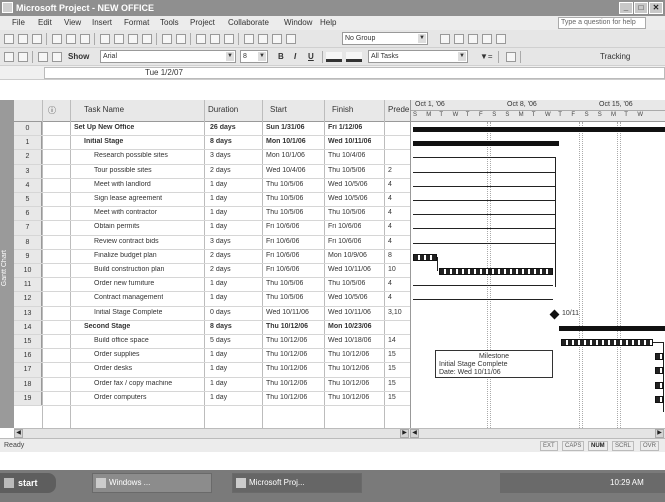 The image size is (665, 502). What do you see at coordinates (125, 255) in the screenshot?
I see `task-name-cell: Finalize budget plan` at bounding box center [125, 255].